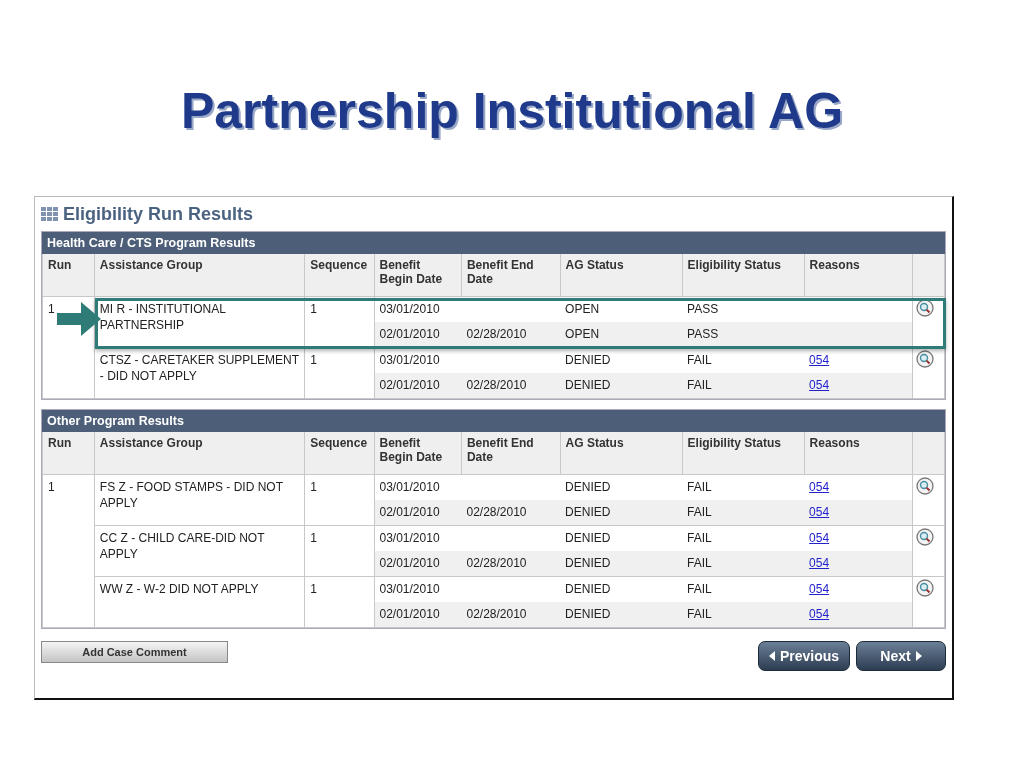 The height and width of the screenshot is (768, 1024). I want to click on table-cell: CTSZ - CARETAKER SUPPLEMENT - DID NOT APPLY, so click(199, 368).